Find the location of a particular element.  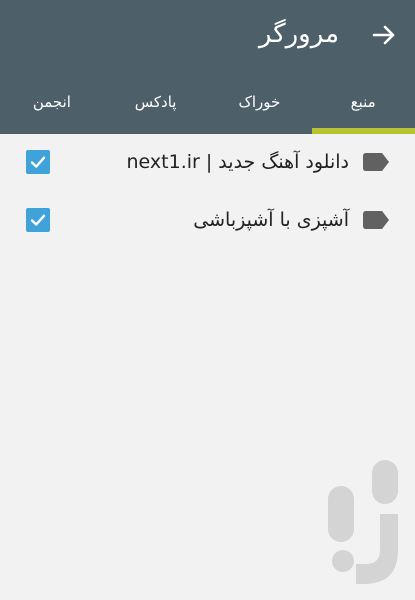

list-item: دانلود آهنگ جدید | next1.ir is located at coordinates (207, 162).